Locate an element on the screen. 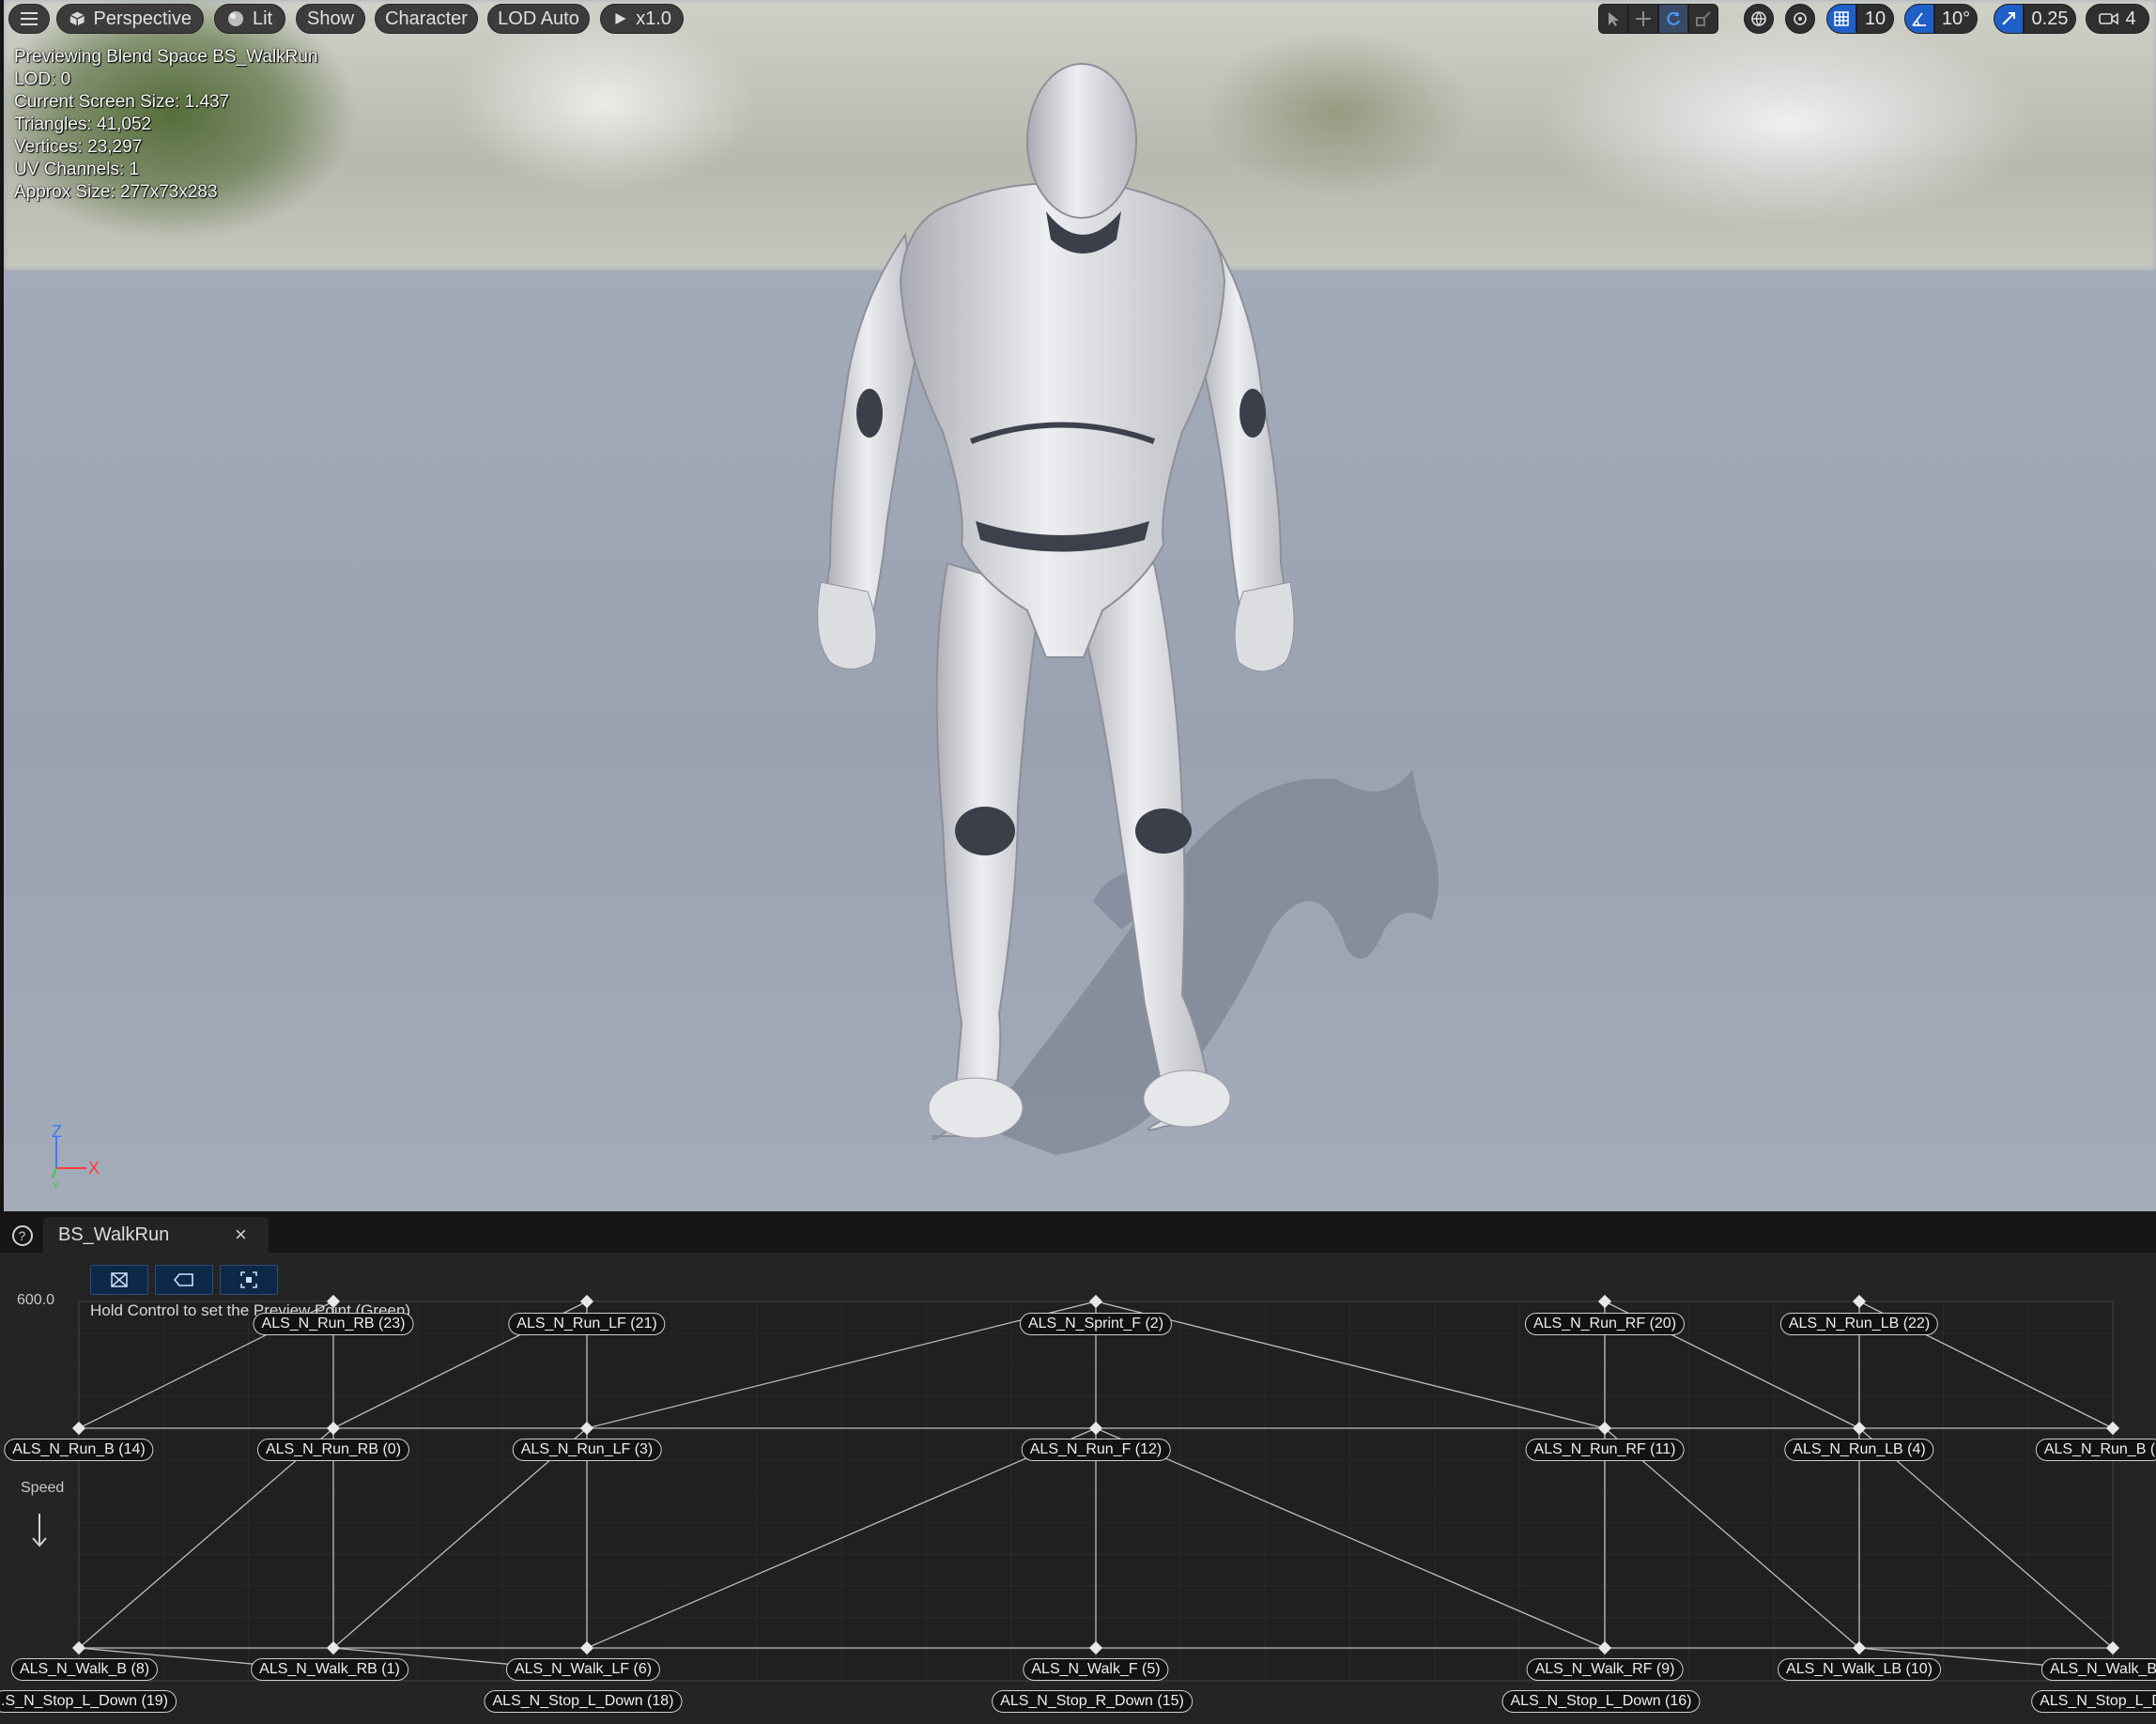  camera-speed-label: 4 is located at coordinates (2130, 18).